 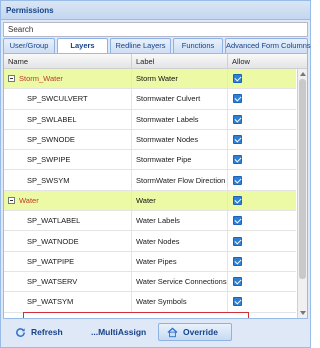 I want to click on layer-name: SP_SWPIPE, so click(x=49, y=160).